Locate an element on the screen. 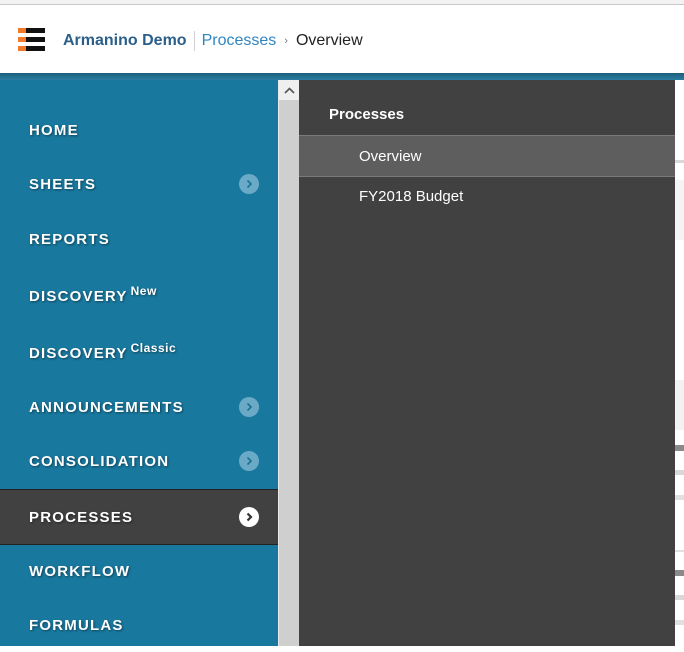  sidebar-item-label: REPORTS is located at coordinates (69, 239).